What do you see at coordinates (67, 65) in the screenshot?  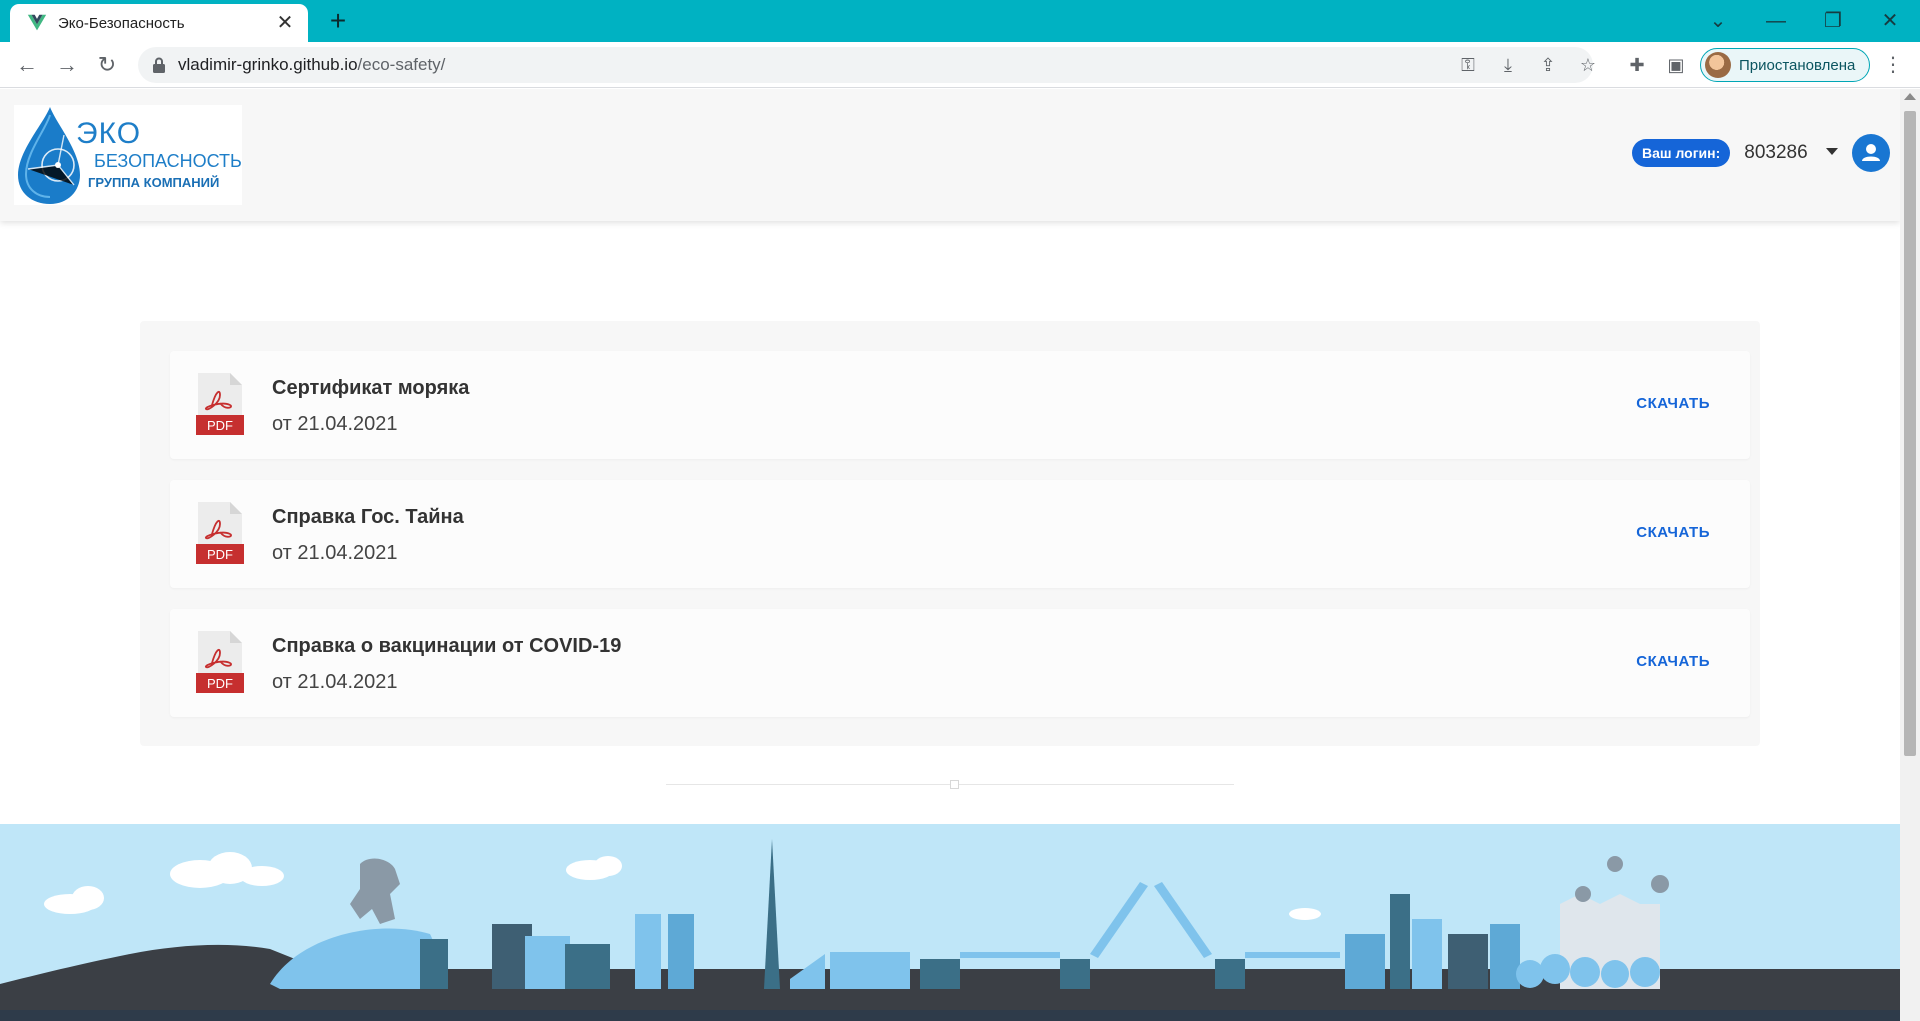 I see `forward-icon: →` at bounding box center [67, 65].